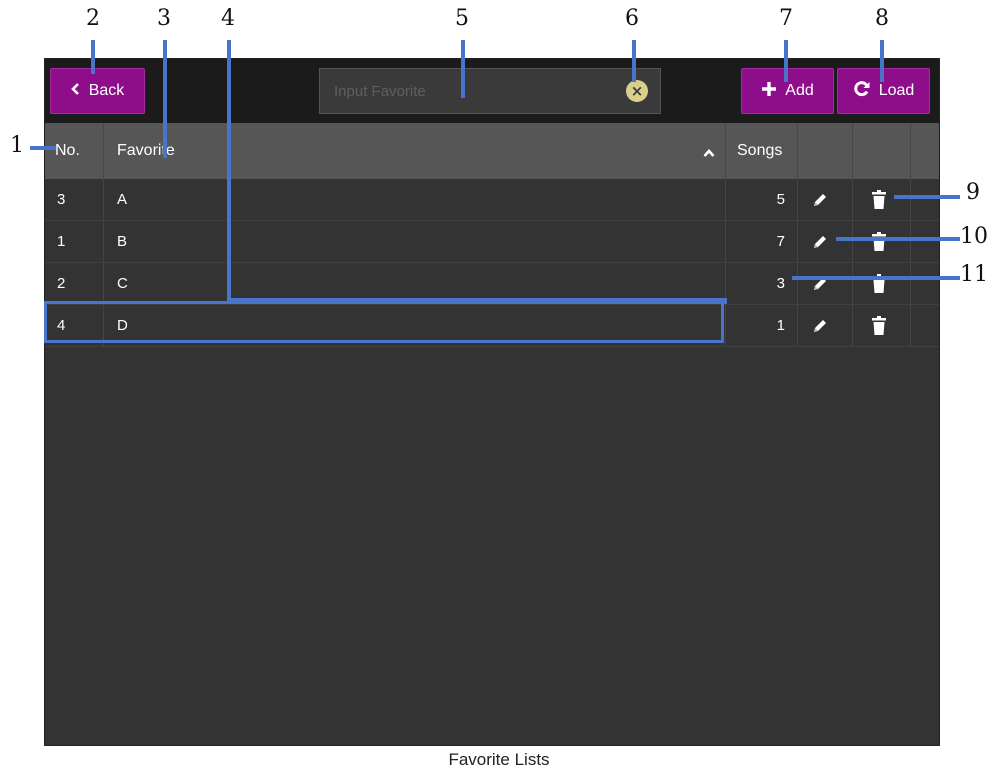 Image resolution: width=998 pixels, height=772 pixels. I want to click on clear-icon: ×, so click(637, 91).